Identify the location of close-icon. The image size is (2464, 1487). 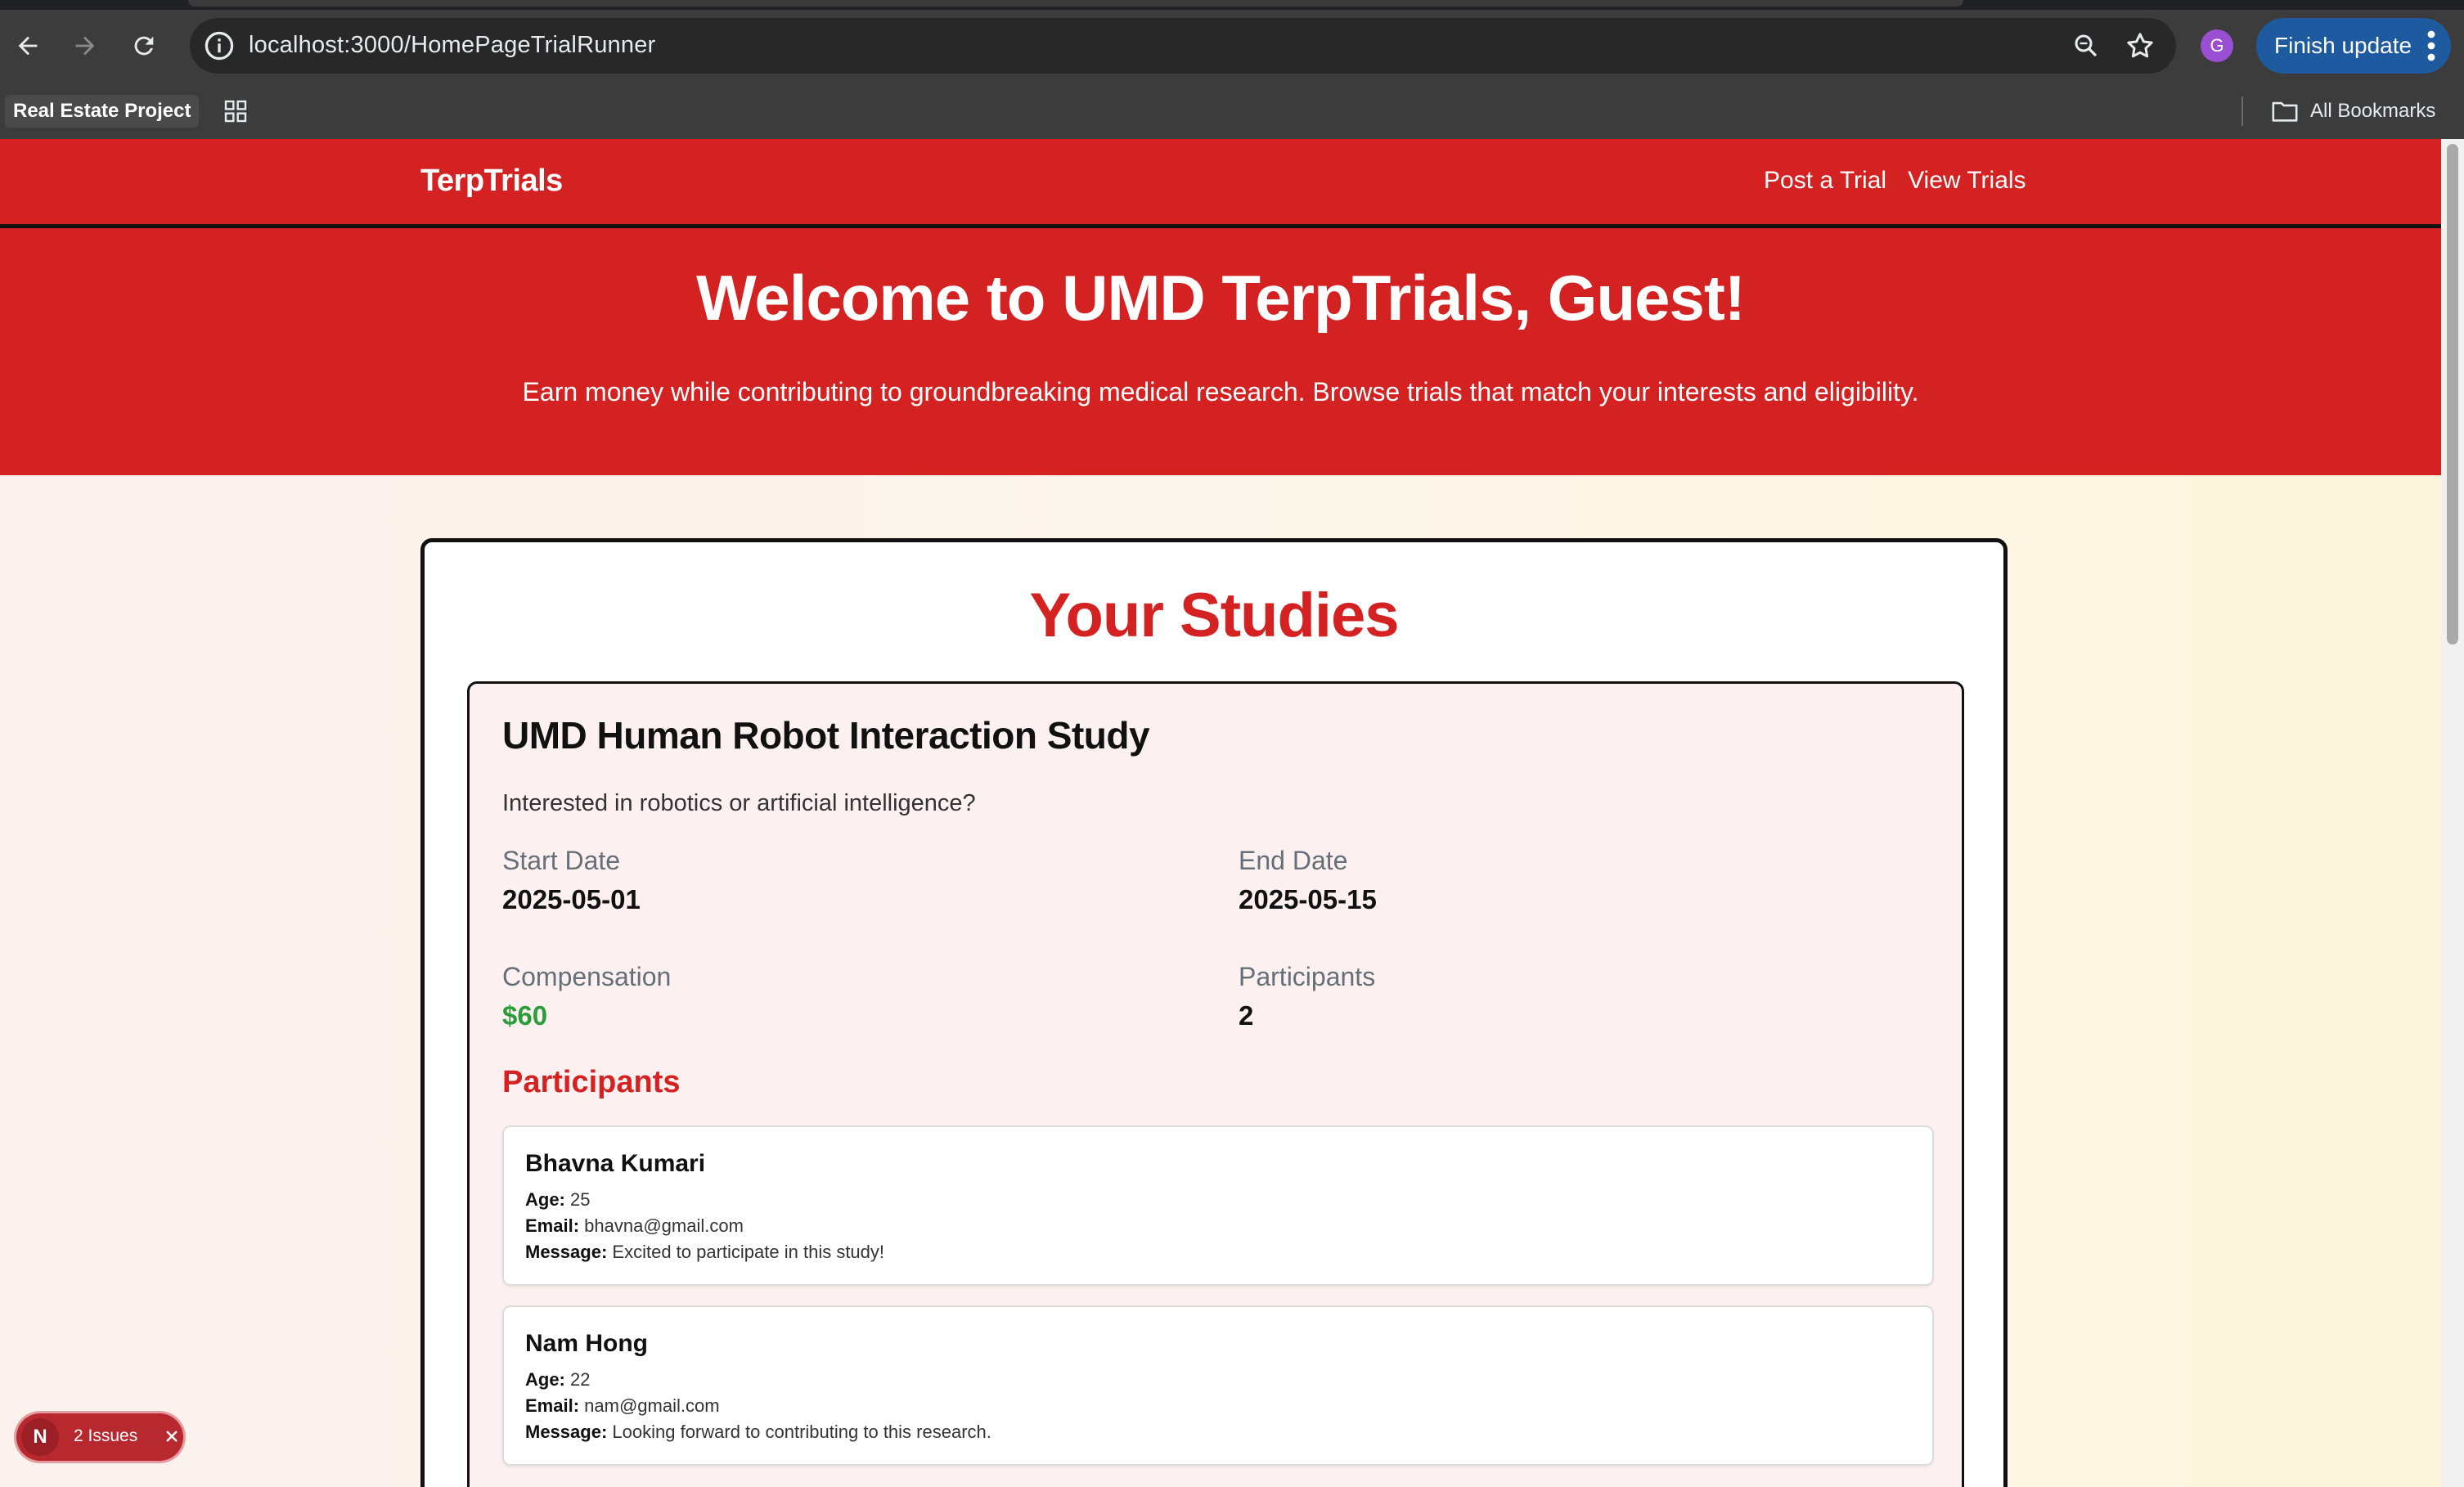
(172, 1436).